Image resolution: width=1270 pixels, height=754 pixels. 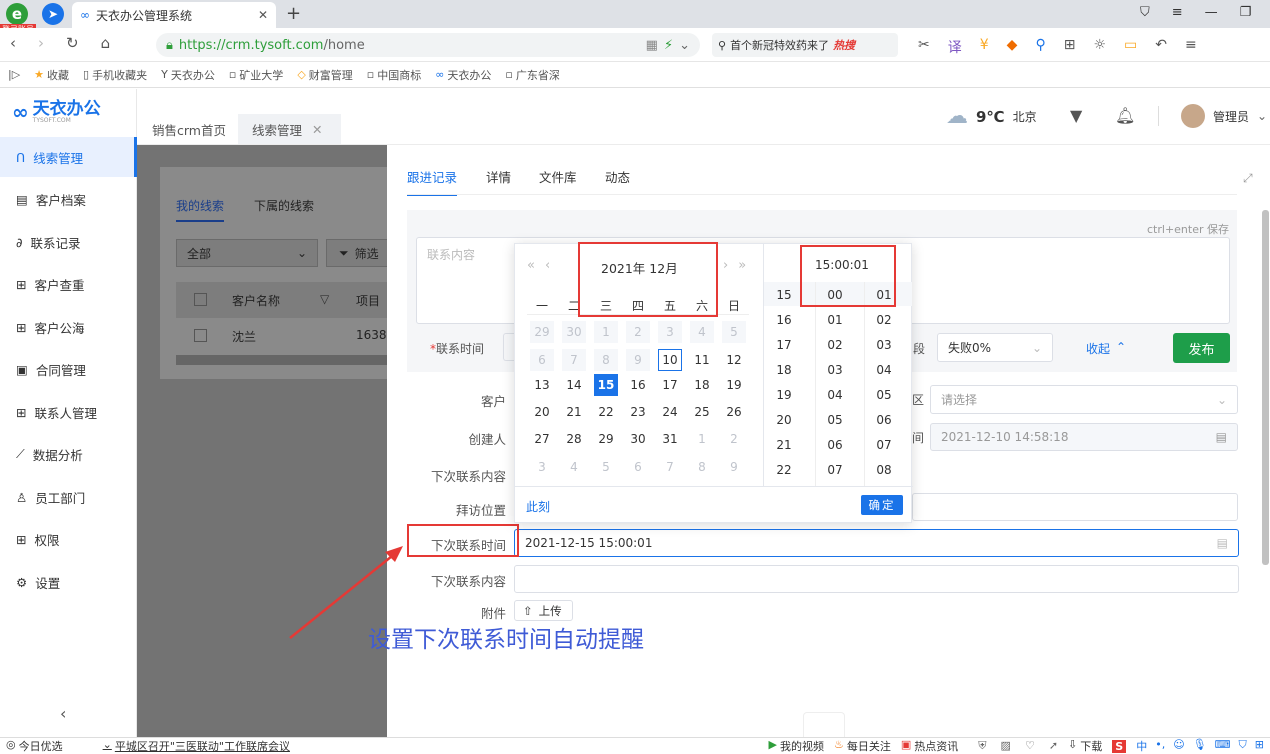 What do you see at coordinates (1161, 47) in the screenshot?
I see `undo-icon: ↶` at bounding box center [1161, 47].